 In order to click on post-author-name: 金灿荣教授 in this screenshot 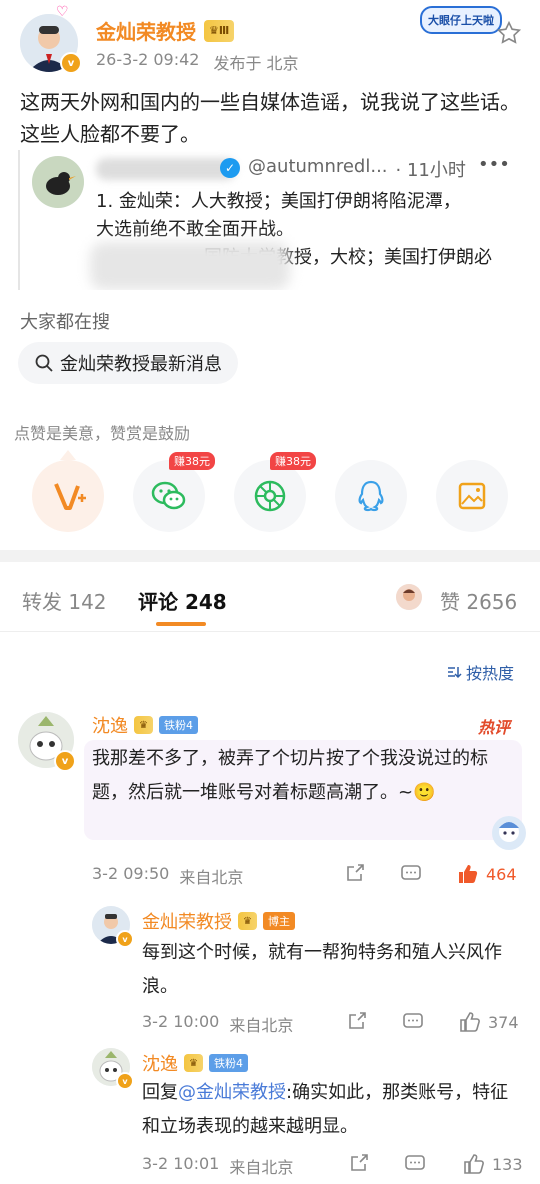, I will do `click(146, 30)`.